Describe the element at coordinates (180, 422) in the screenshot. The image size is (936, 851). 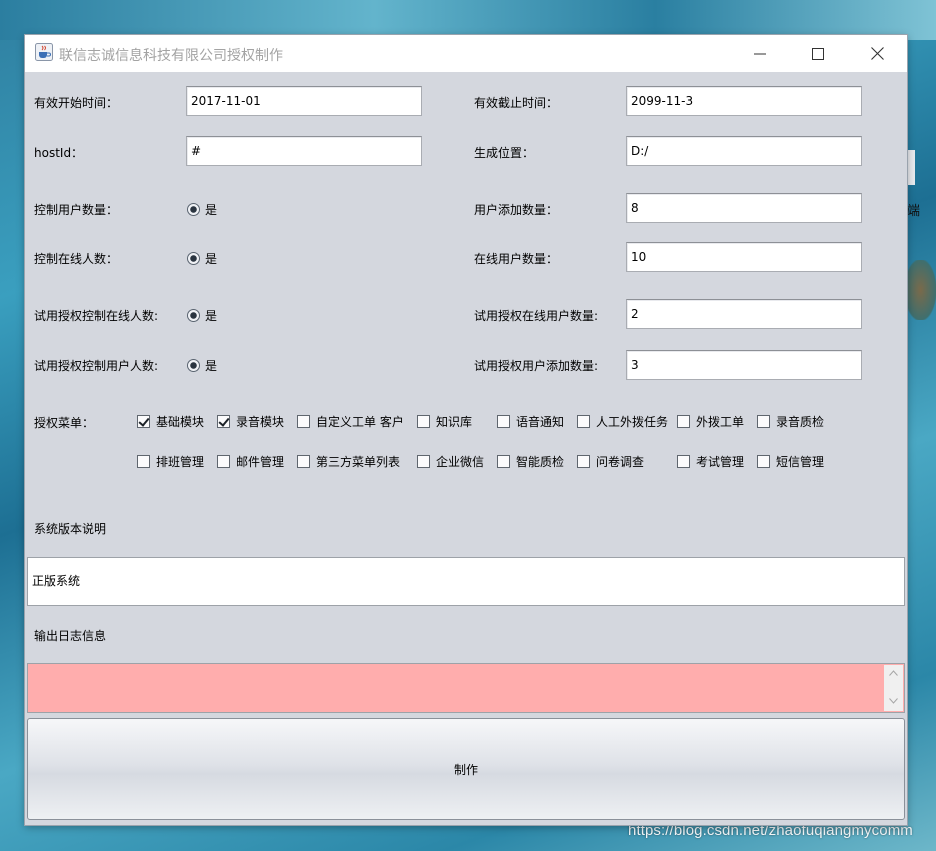
I see `menu-checkbox-label: 基础模块` at that location.